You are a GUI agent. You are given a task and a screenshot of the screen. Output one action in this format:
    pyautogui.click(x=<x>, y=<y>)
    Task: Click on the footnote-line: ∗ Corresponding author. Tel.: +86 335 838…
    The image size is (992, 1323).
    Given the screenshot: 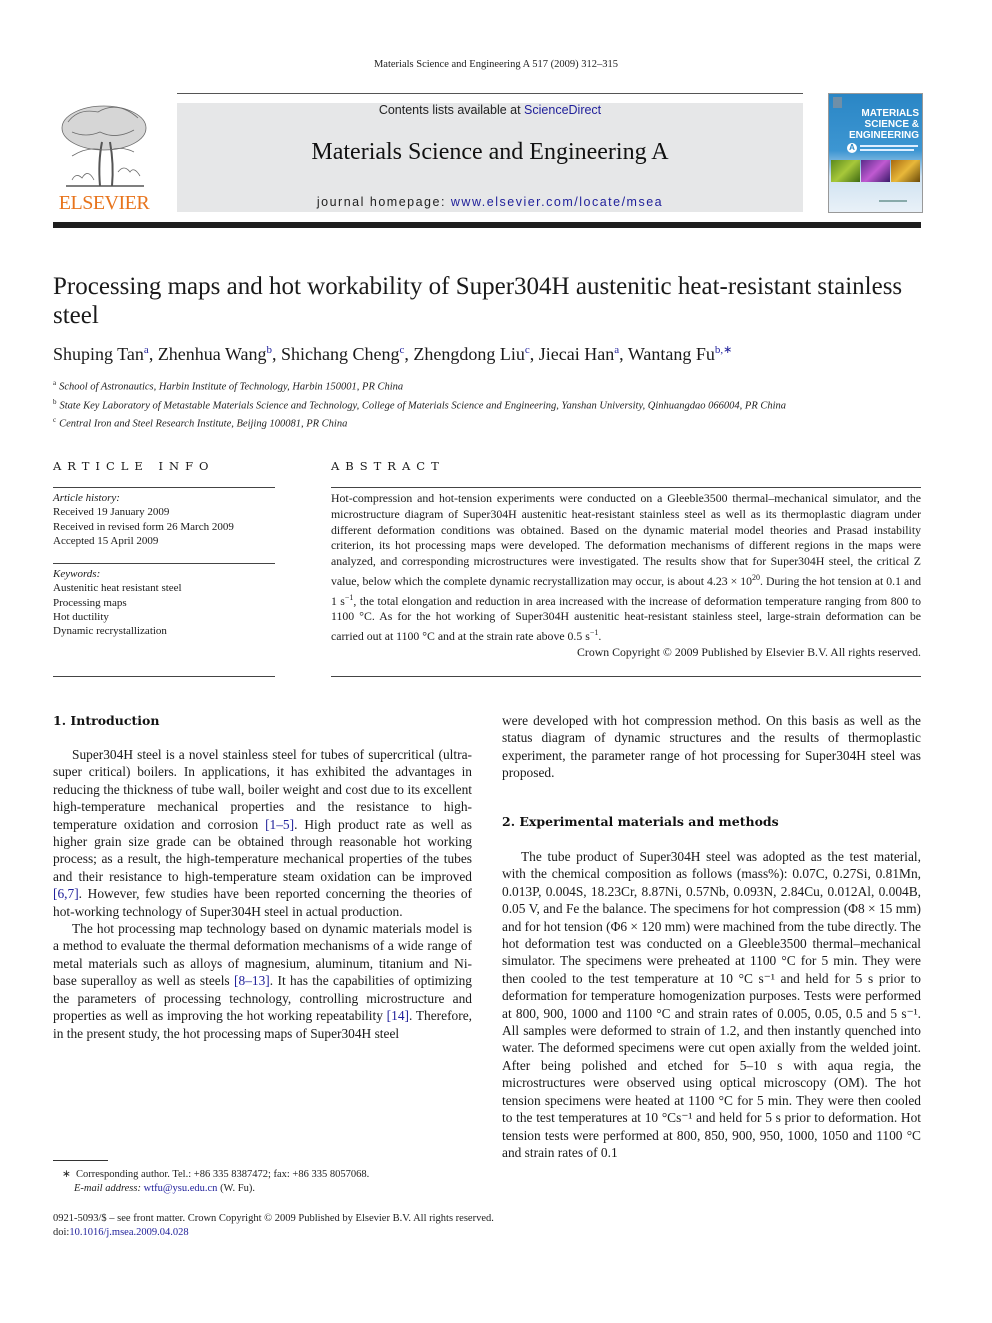 What is the action you would take?
    pyautogui.click(x=272, y=1175)
    